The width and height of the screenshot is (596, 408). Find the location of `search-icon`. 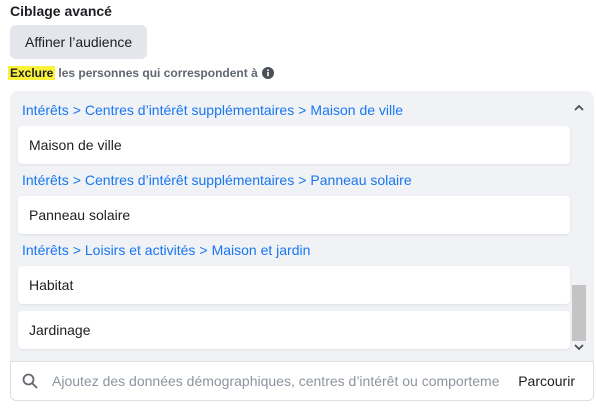

search-icon is located at coordinates (30, 381).